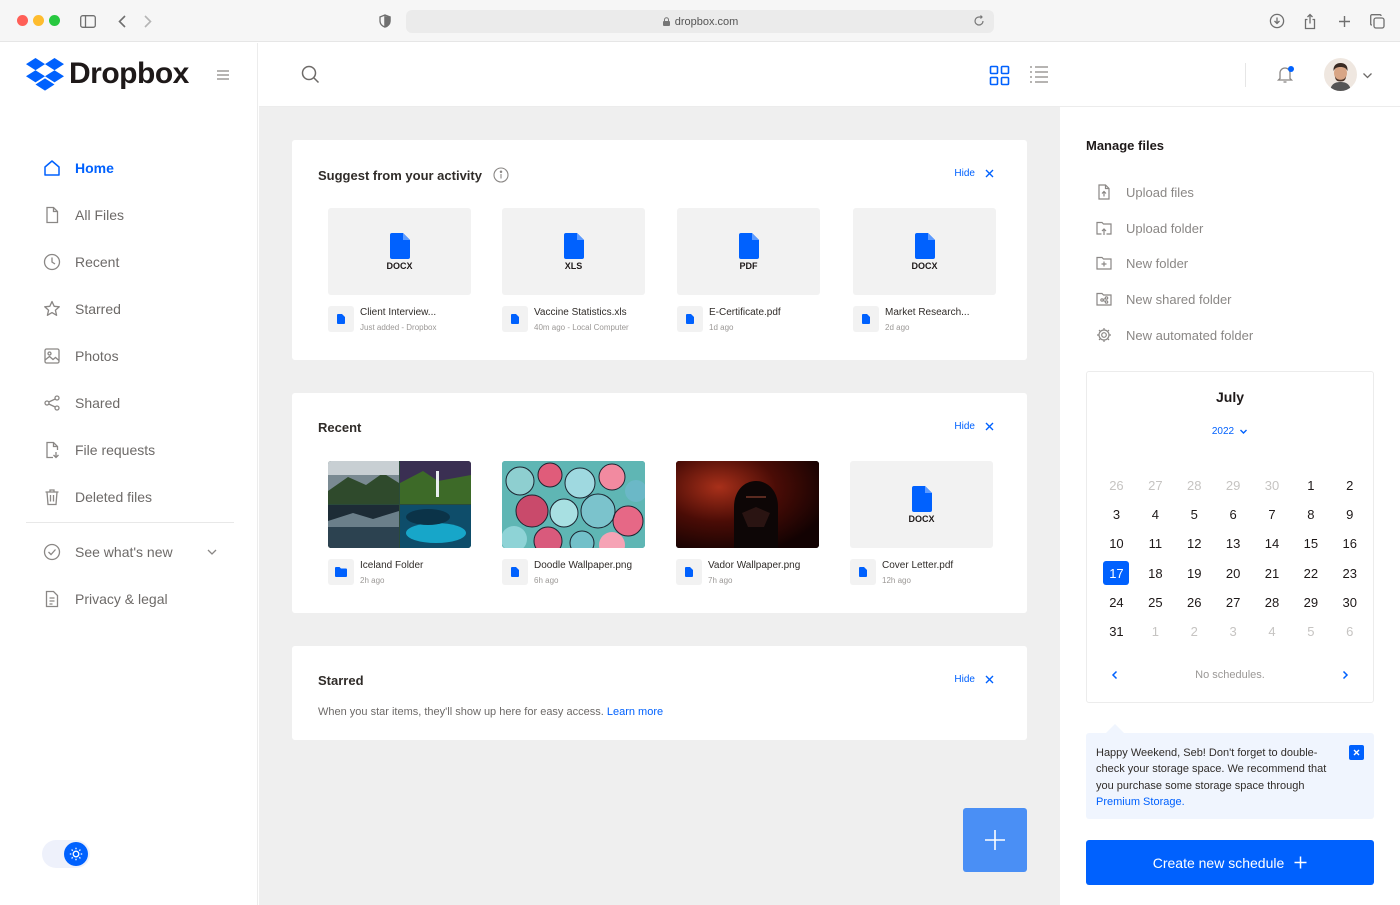 Image resolution: width=1400 pixels, height=905 pixels. Describe the element at coordinates (54, 20) in the screenshot. I see `window-zoom-button` at that location.